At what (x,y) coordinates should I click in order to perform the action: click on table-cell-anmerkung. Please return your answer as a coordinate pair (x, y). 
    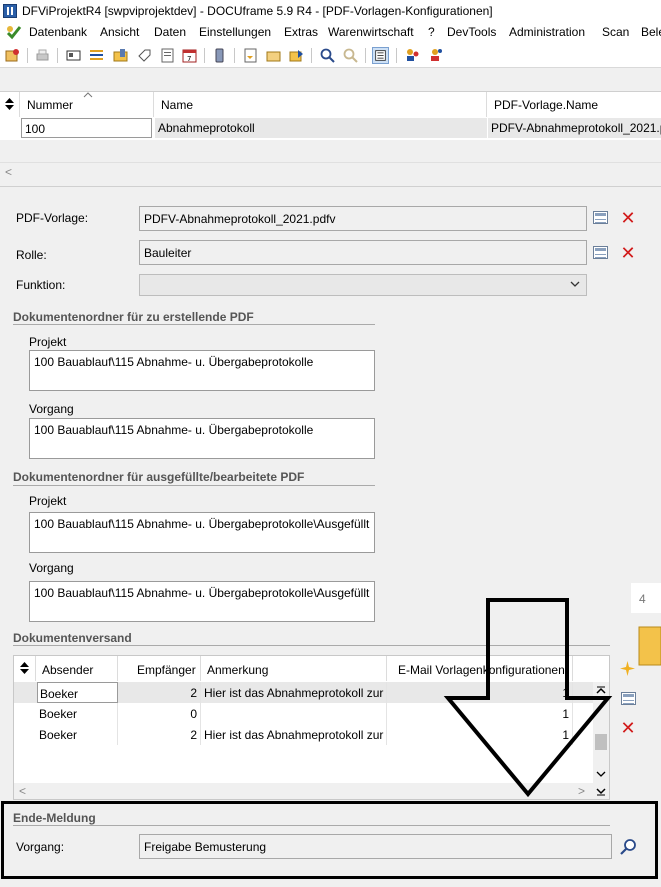
    Looking at the image, I should click on (294, 713).